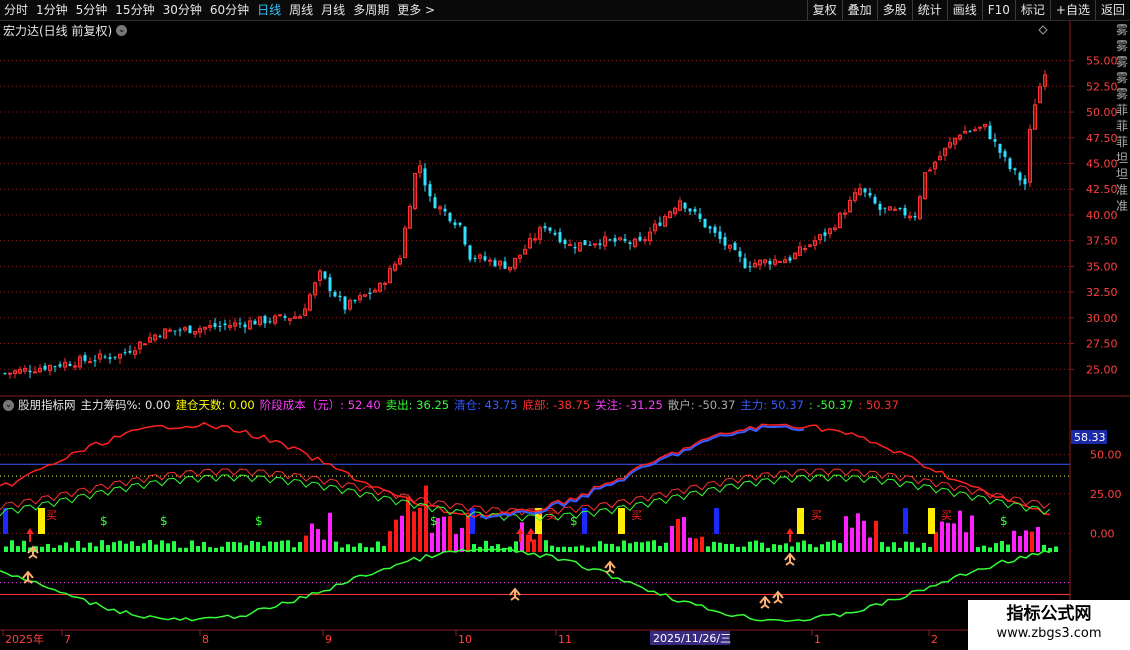  What do you see at coordinates (47, 405) in the screenshot?
I see `indicator-name: 股朋指标网` at bounding box center [47, 405].